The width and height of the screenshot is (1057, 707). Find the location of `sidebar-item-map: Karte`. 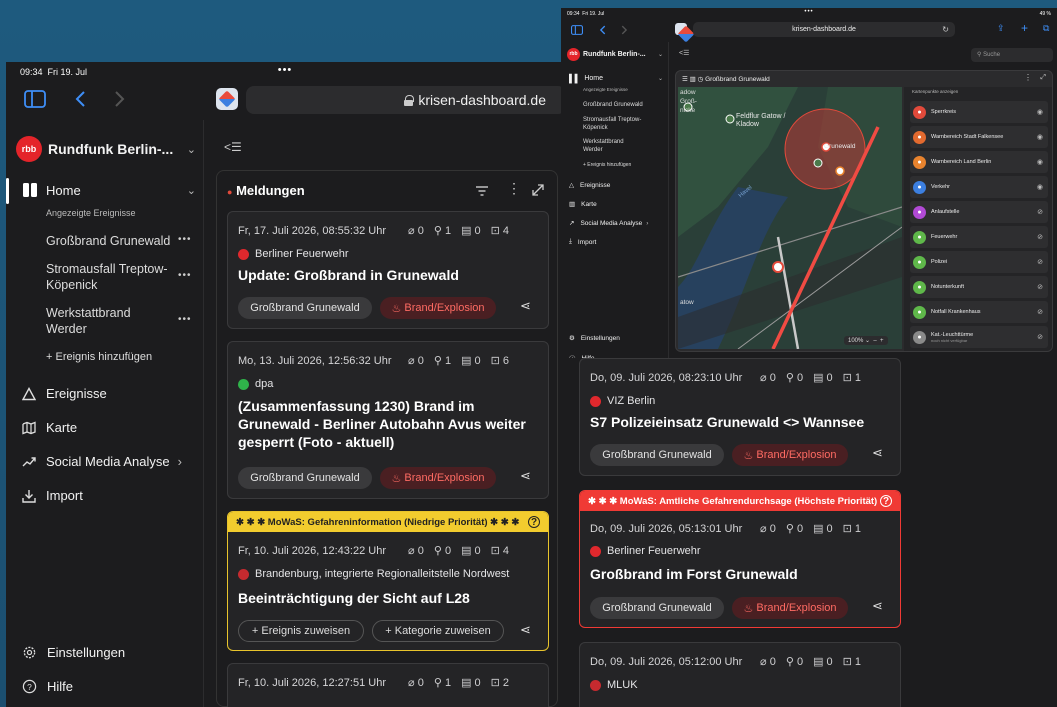

sidebar-item-map: Karte is located at coordinates (49, 427).